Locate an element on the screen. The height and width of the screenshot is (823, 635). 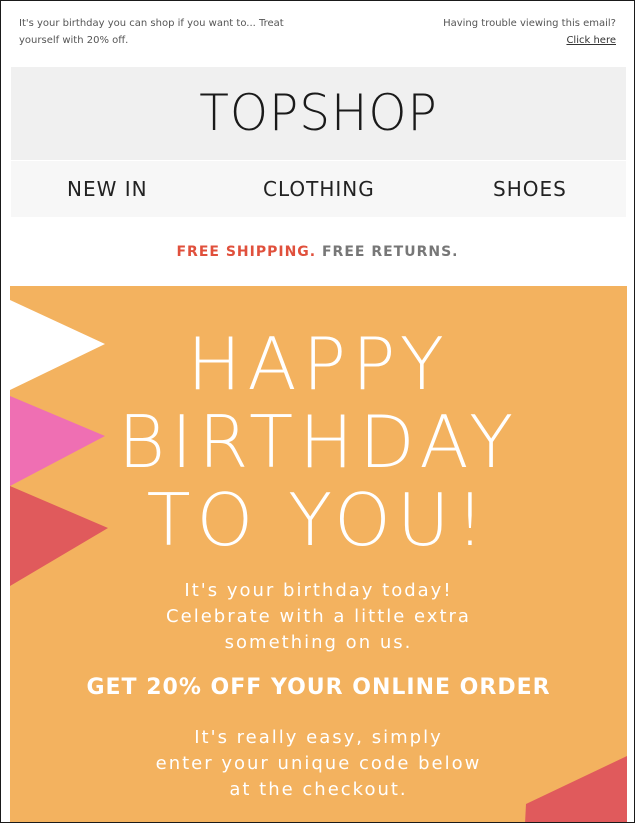
hero-message-line3: something on us. is located at coordinates (318, 642).